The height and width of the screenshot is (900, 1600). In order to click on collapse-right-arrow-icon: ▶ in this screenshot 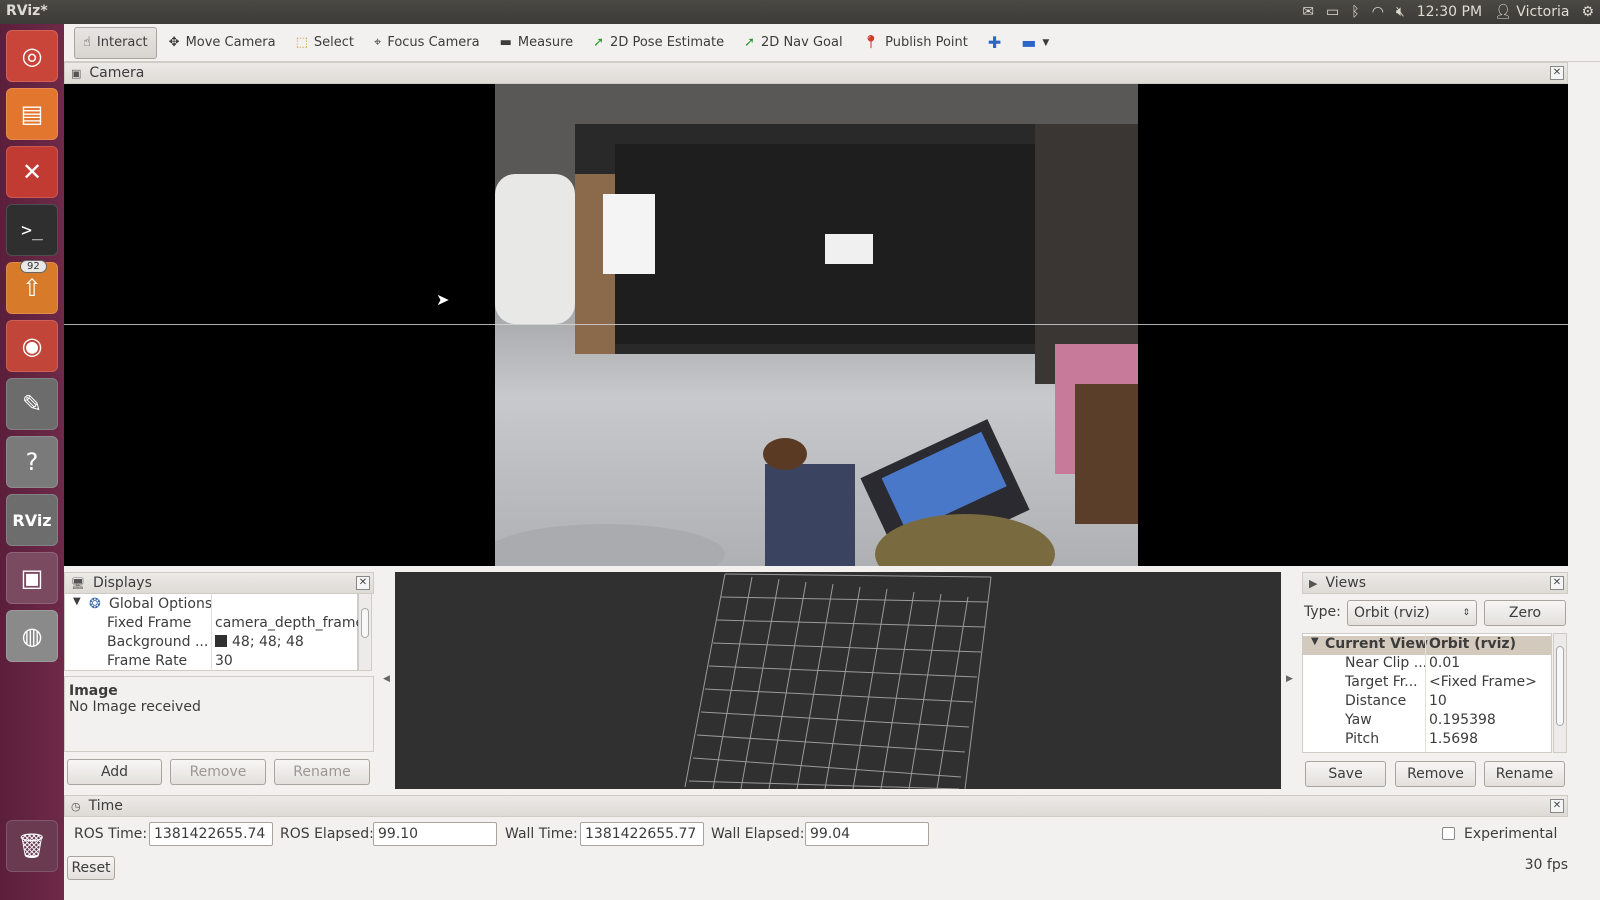, I will do `click(1289, 679)`.